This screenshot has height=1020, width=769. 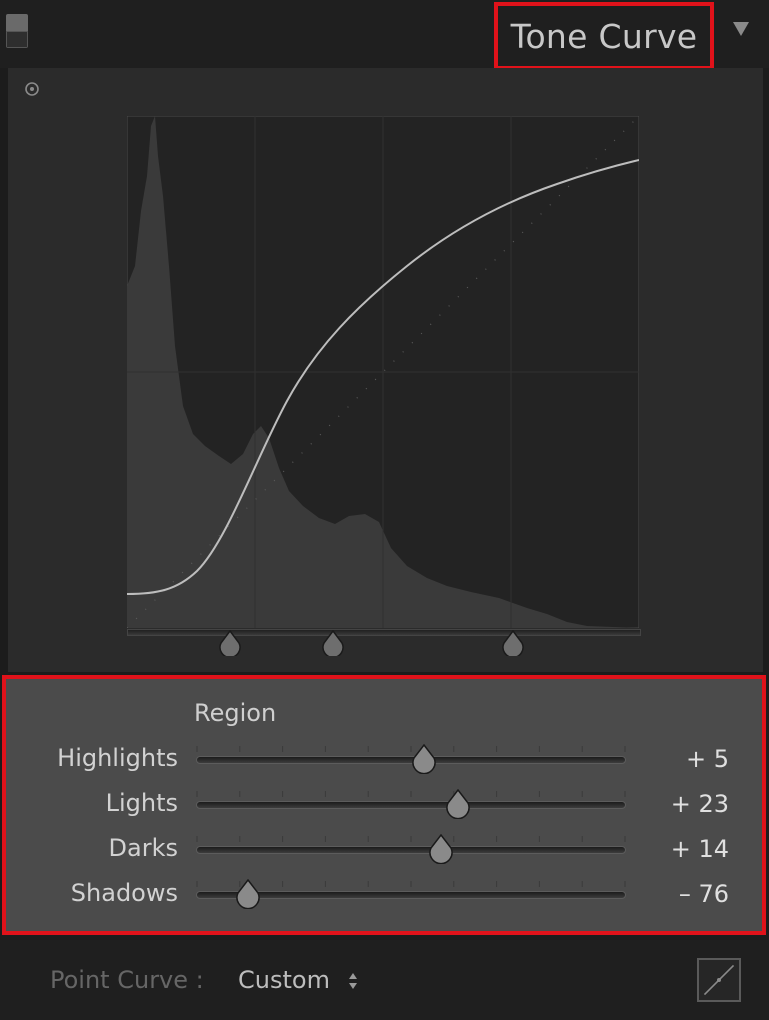 What do you see at coordinates (141, 803) in the screenshot?
I see `slider-label-lights: Lights` at bounding box center [141, 803].